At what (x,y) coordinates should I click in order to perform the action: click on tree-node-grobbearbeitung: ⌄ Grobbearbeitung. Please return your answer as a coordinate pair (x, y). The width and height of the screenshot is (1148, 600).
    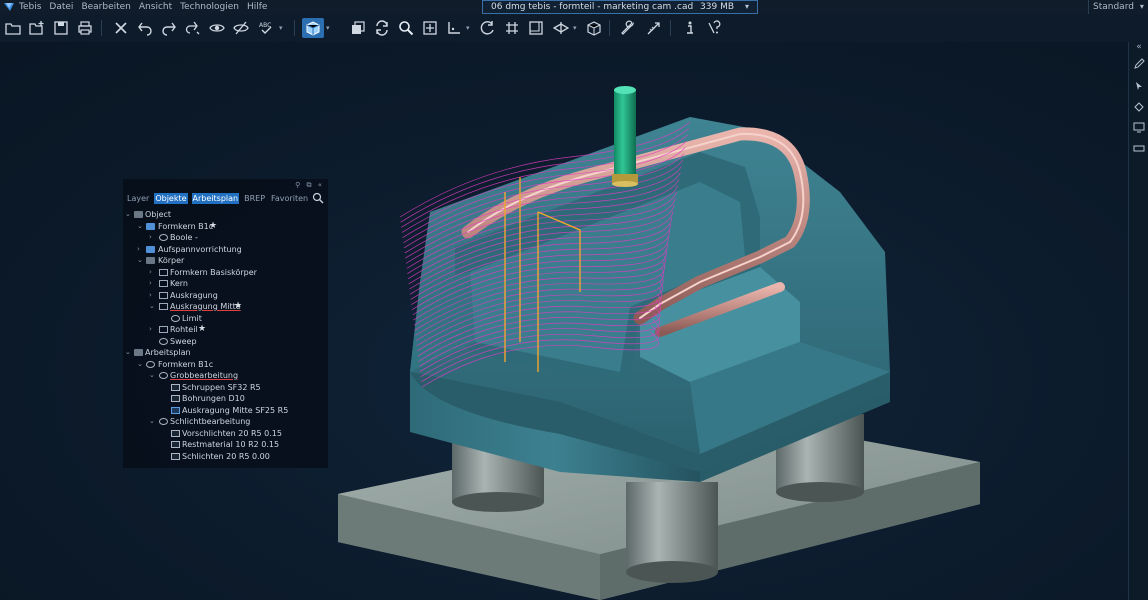
    Looking at the image, I should click on (225, 376).